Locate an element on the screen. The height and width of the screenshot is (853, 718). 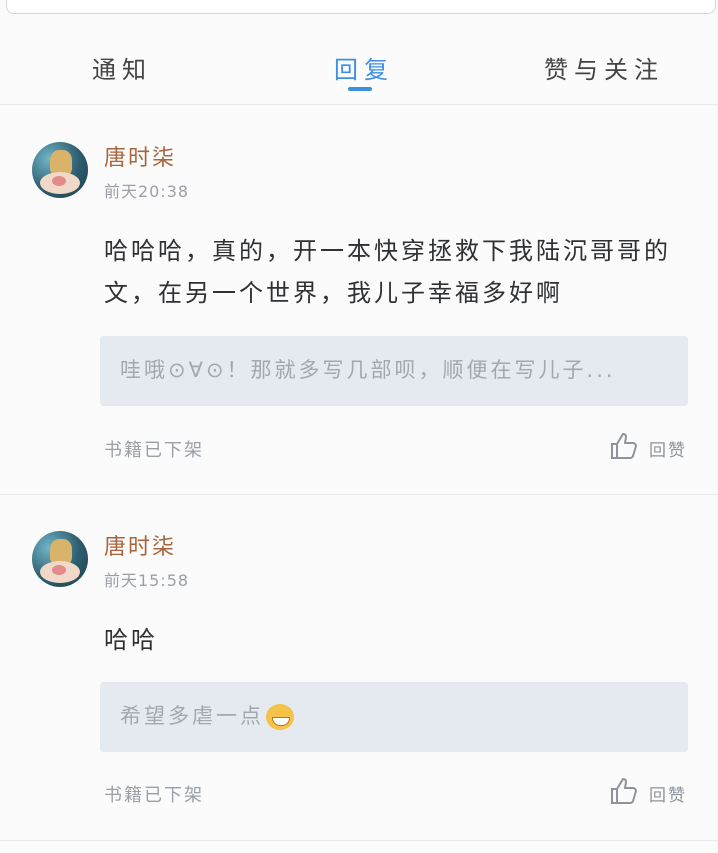
quoted-comment: 希望多虐一点 is located at coordinates (394, 717).